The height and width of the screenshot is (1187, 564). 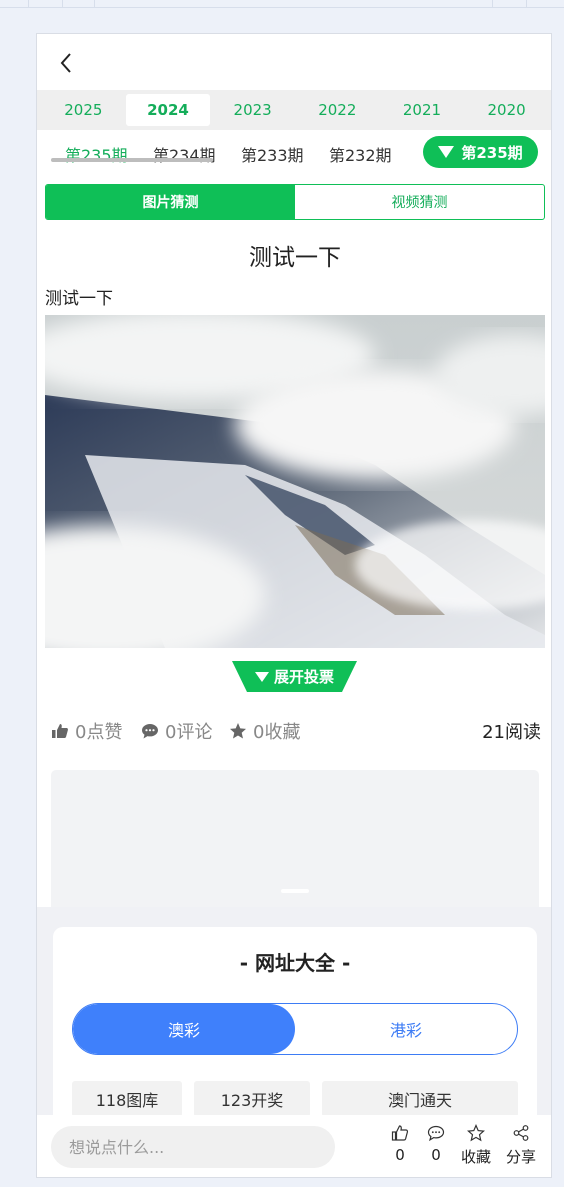 What do you see at coordinates (170, 202) in the screenshot?
I see `tab-image-guess: 图片猜测` at bounding box center [170, 202].